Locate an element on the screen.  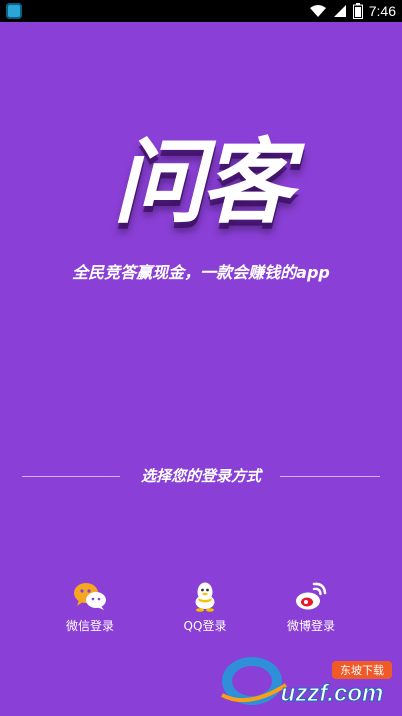
wifi-icon is located at coordinates (317, 11).